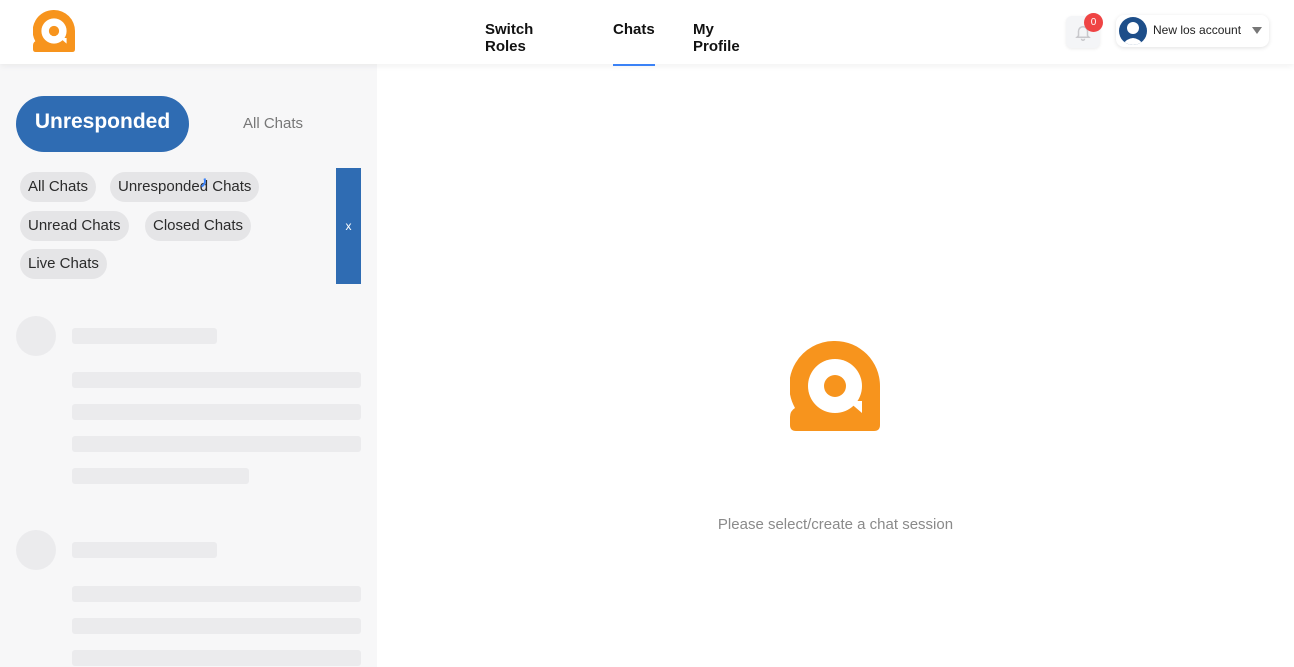 The image size is (1294, 667). Describe the element at coordinates (1133, 31) in the screenshot. I see `user-avatar-icon` at that location.